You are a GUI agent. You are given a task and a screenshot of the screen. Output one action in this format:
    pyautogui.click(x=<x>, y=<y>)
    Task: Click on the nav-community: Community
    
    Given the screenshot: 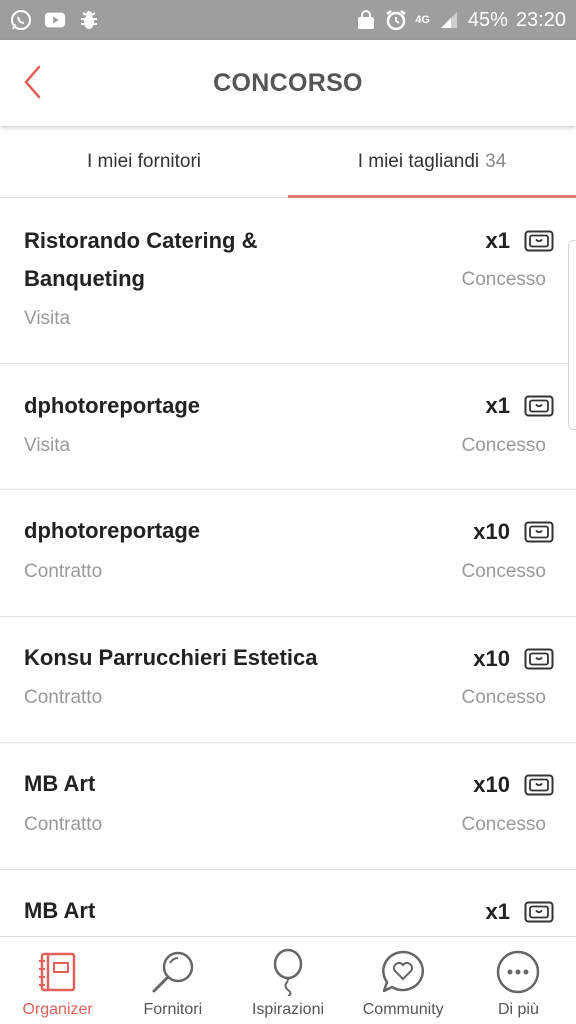 What is the action you would take?
    pyautogui.click(x=403, y=980)
    